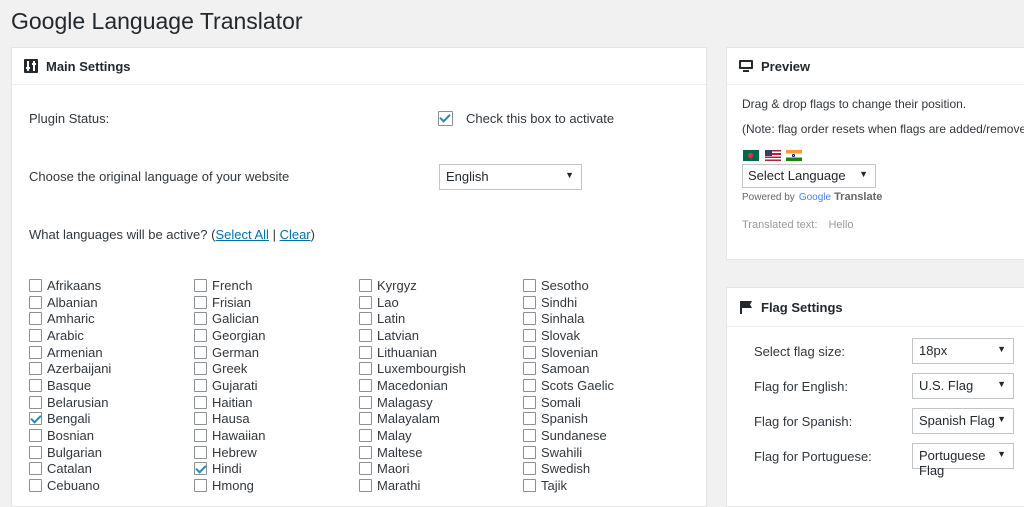 Image resolution: width=1024 pixels, height=507 pixels. I want to click on translate-text: Translate, so click(858, 197).